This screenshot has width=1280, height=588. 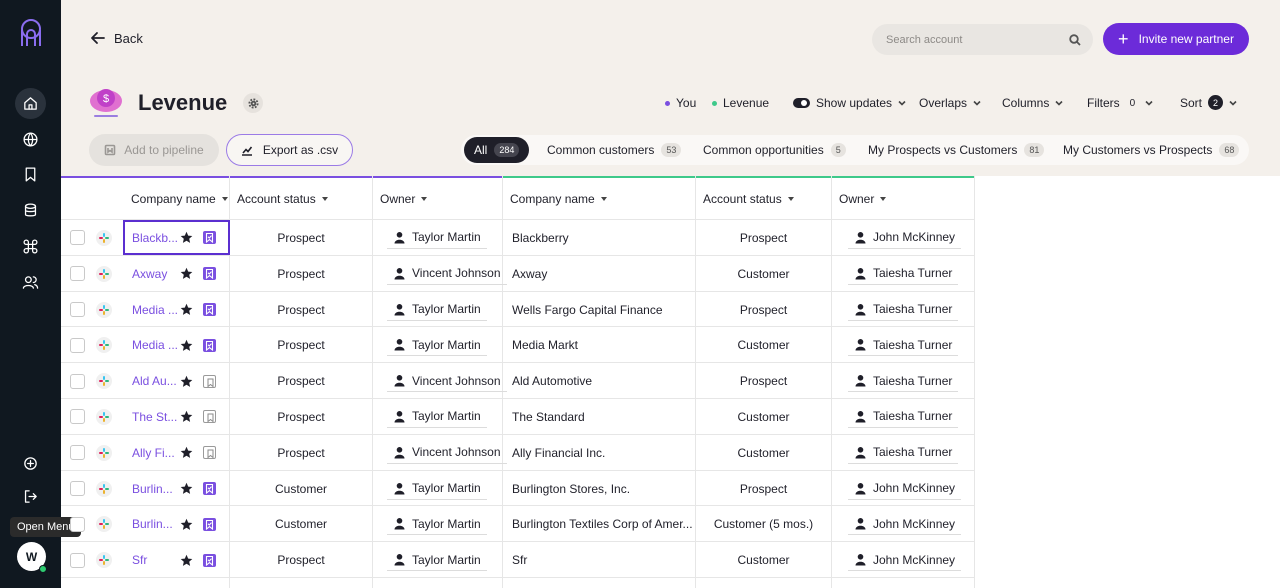 I want to click on back-button: Back, so click(x=116, y=38).